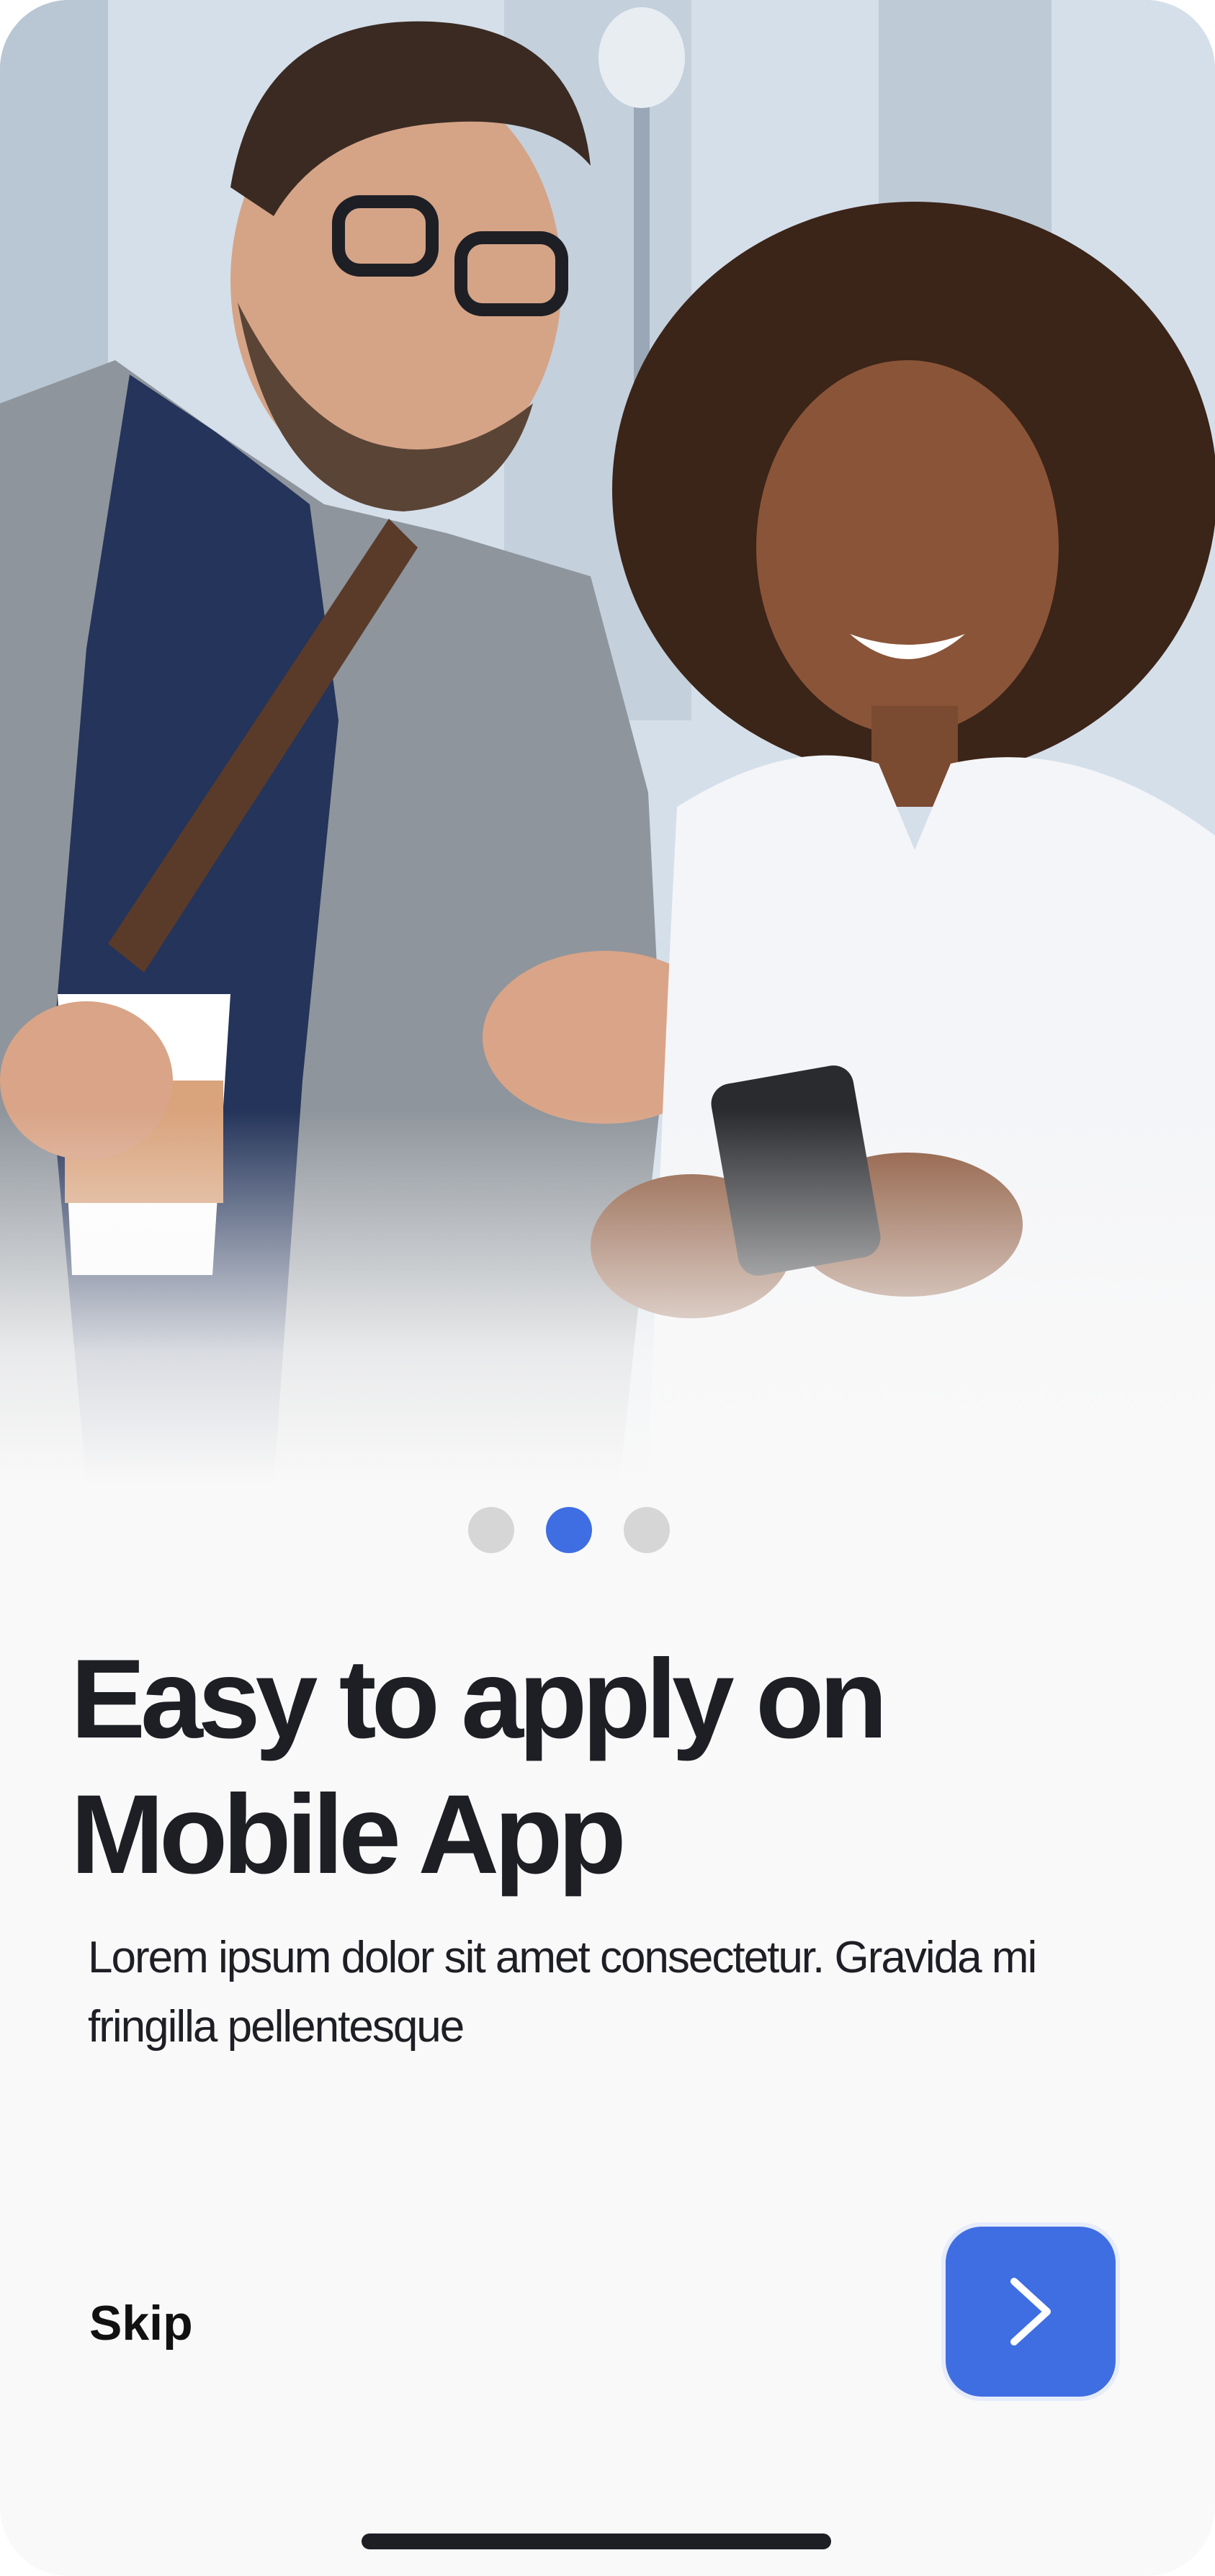 The image size is (1215, 2576). What do you see at coordinates (575, 1767) in the screenshot?
I see `onboarding-title: Easy to apply on Mobile App` at bounding box center [575, 1767].